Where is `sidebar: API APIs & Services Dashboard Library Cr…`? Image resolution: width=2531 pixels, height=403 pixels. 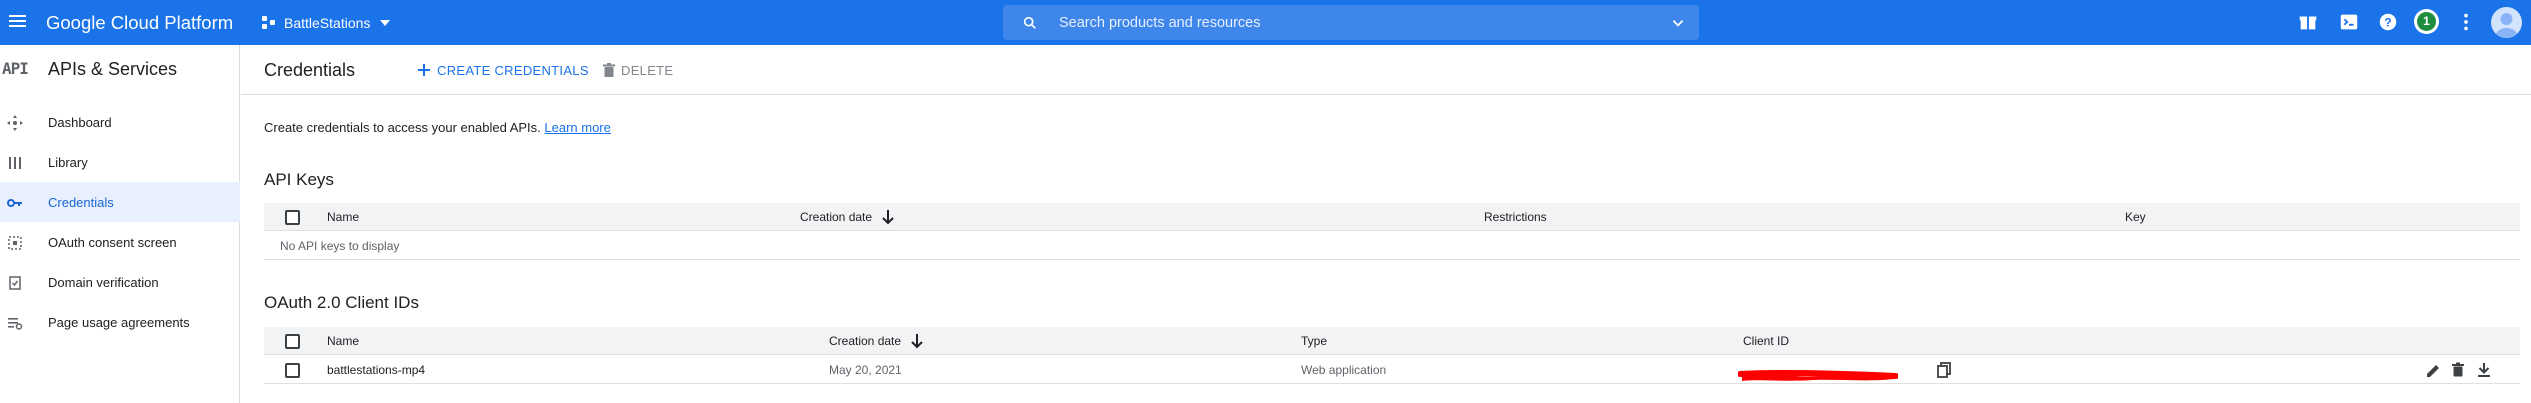
sidebar: API APIs & Services Dashboard Library Cr… is located at coordinates (120, 224).